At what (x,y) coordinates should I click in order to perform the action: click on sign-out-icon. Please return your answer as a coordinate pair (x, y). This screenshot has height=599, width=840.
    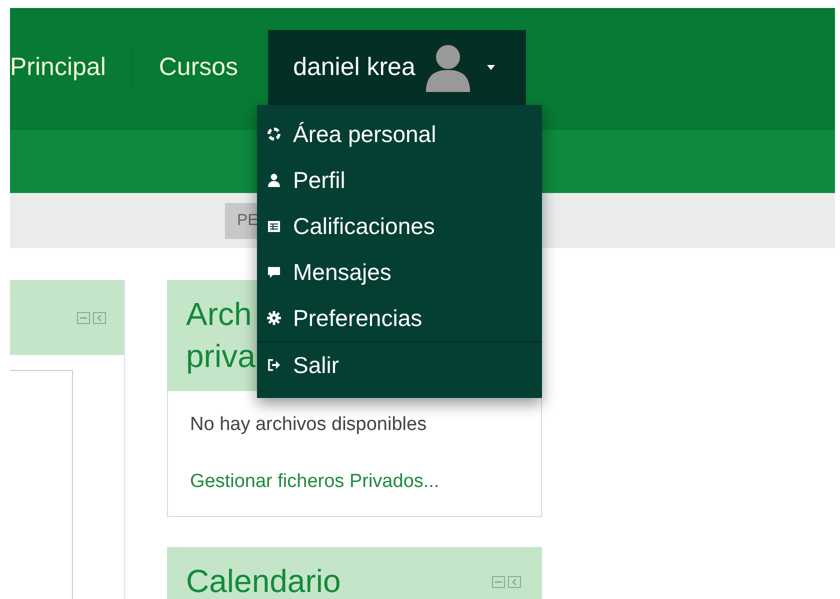
    Looking at the image, I should click on (274, 365).